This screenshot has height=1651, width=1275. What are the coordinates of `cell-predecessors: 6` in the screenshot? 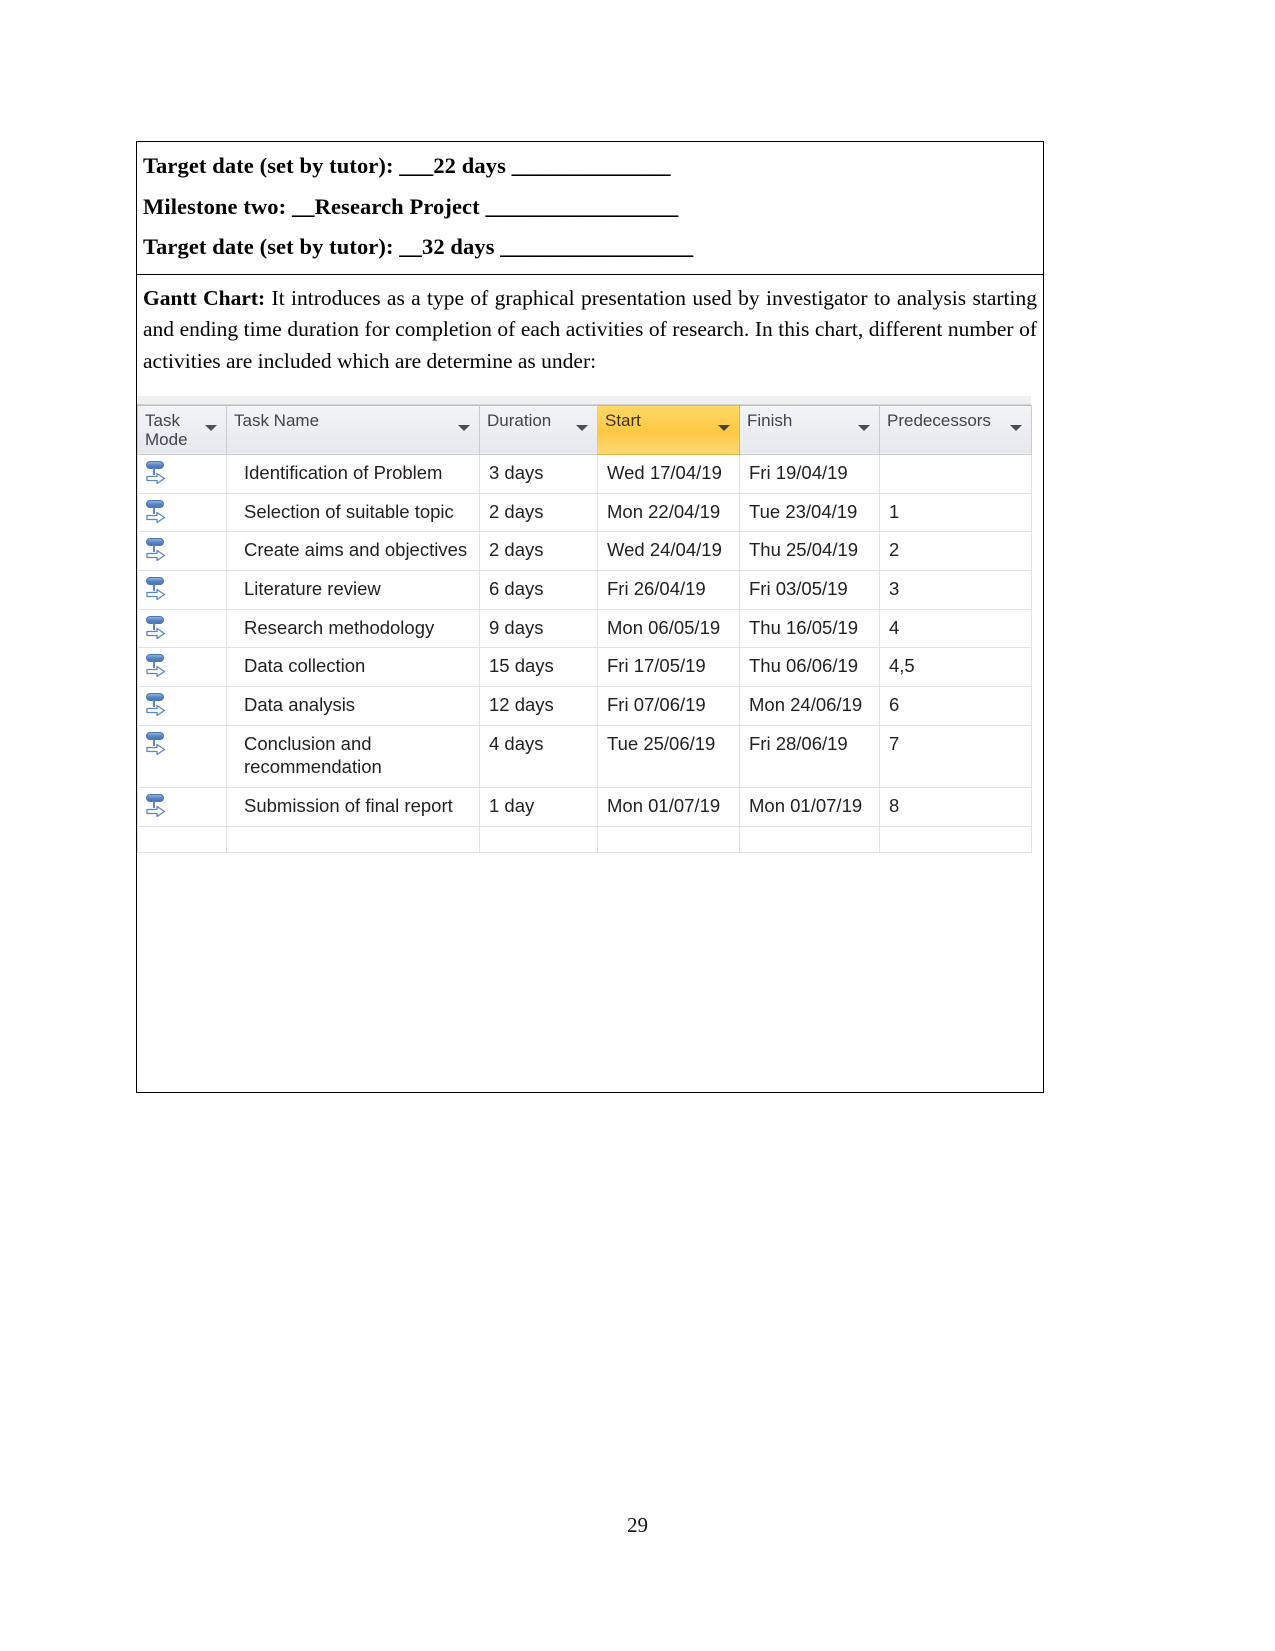 It's located at (955, 706).